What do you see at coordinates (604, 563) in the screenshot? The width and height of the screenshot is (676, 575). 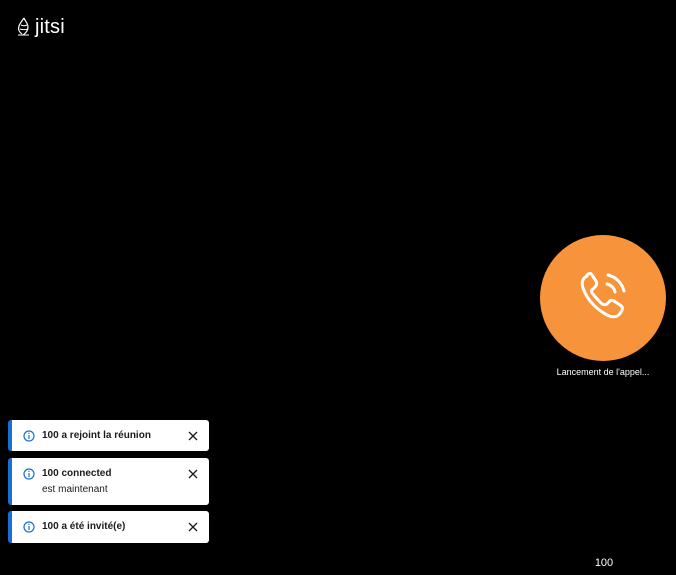 I see `participant-display-name: 100` at bounding box center [604, 563].